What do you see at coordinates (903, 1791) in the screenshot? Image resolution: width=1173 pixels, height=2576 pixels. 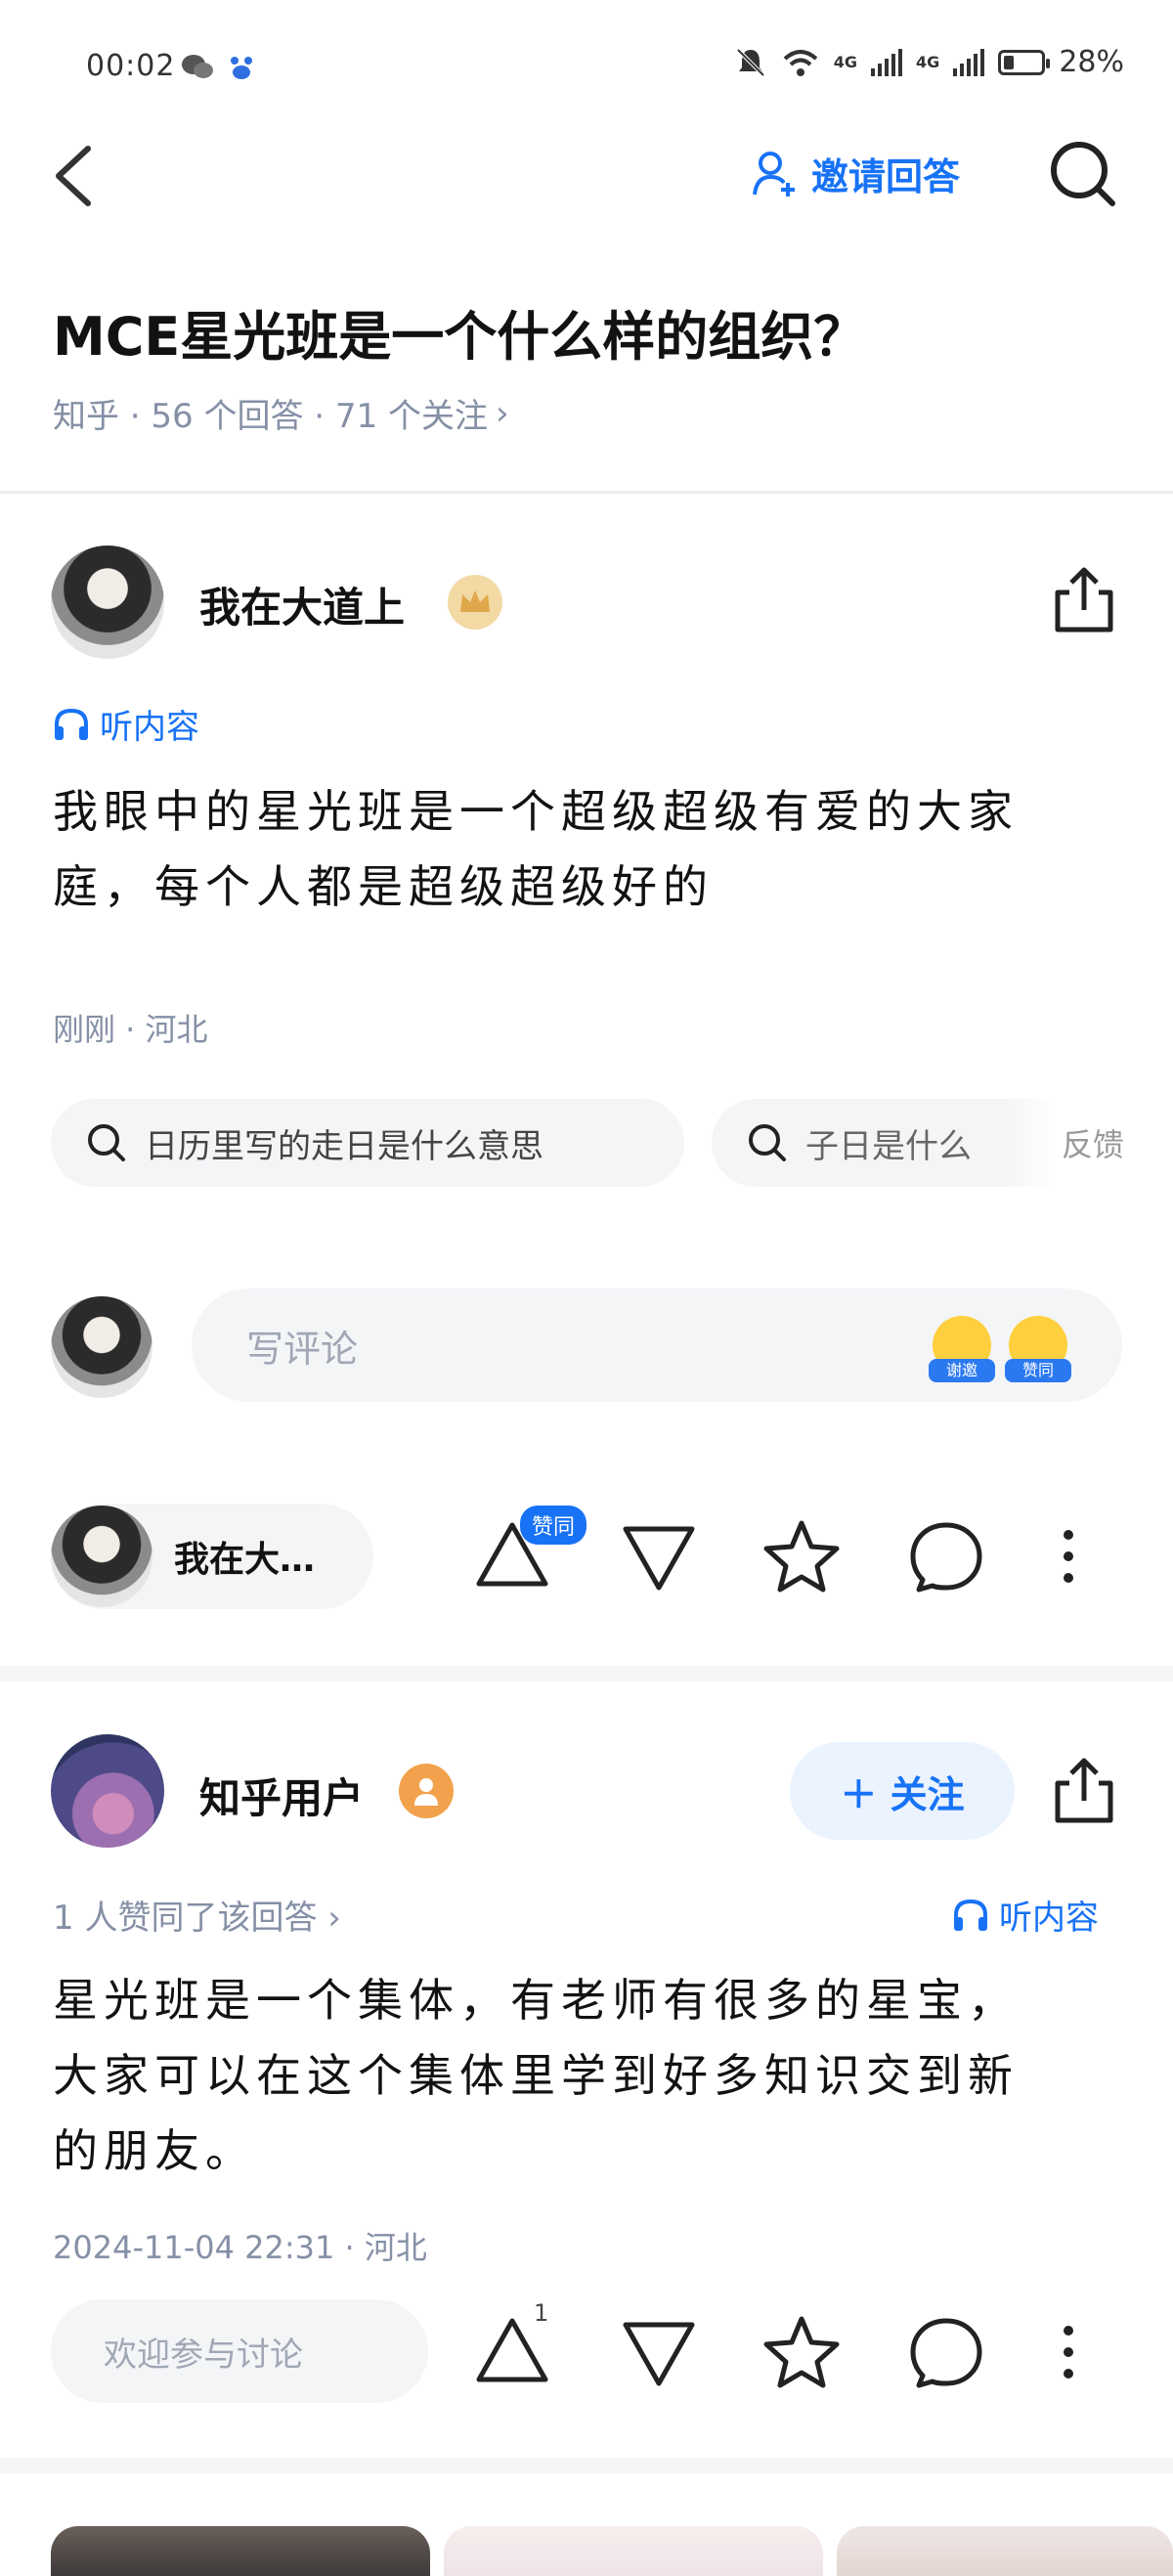 I see `follow-button: ＋ 关注` at bounding box center [903, 1791].